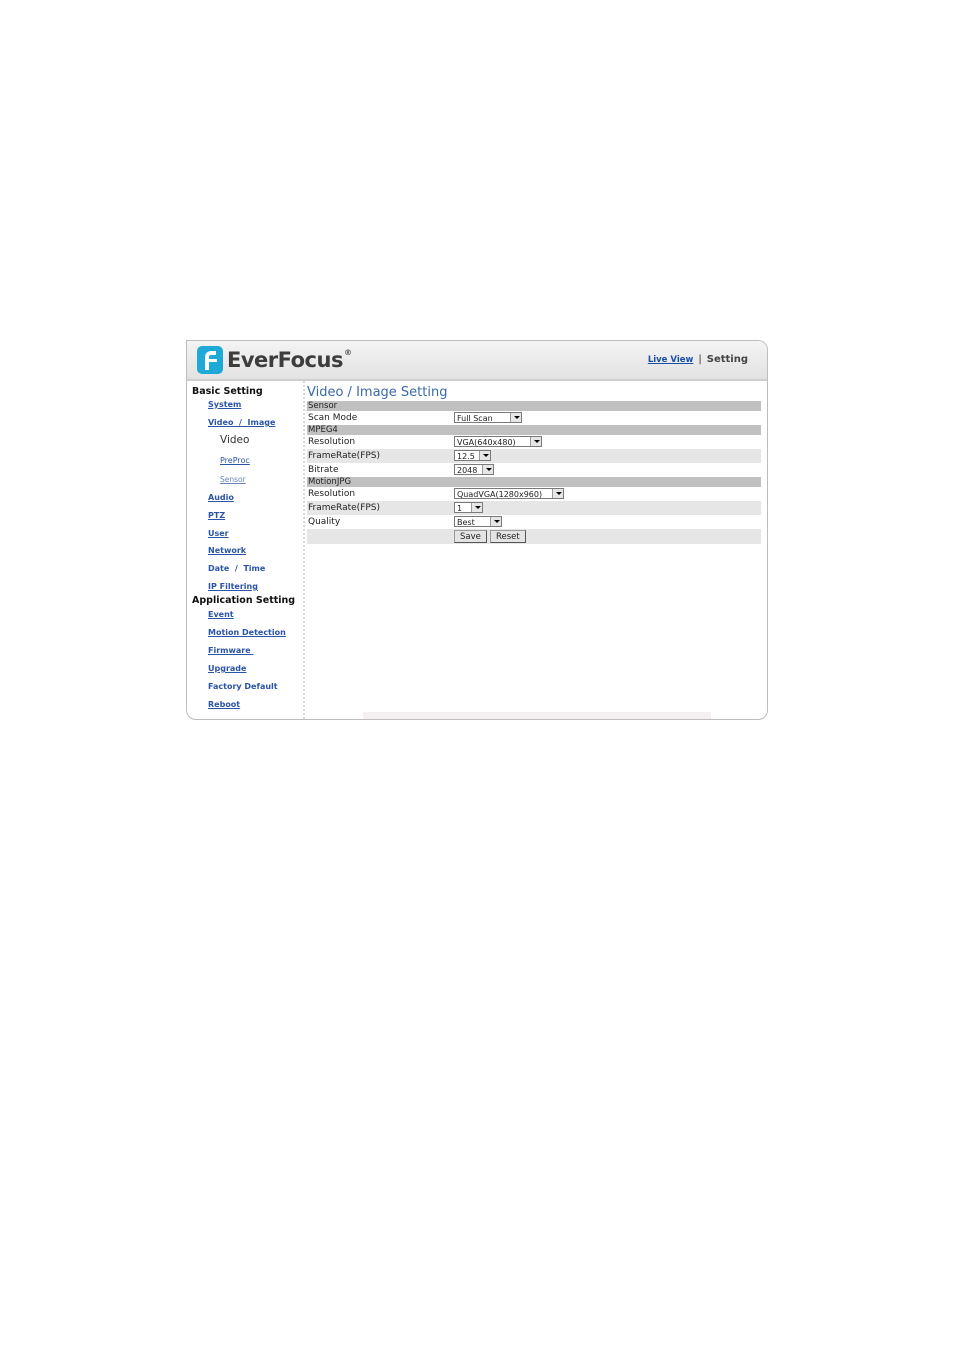 The width and height of the screenshot is (954, 1351). Describe the element at coordinates (534, 456) in the screenshot. I see `row-mpeg4-framerate: FrameRate(FPS) 12.5` at that location.